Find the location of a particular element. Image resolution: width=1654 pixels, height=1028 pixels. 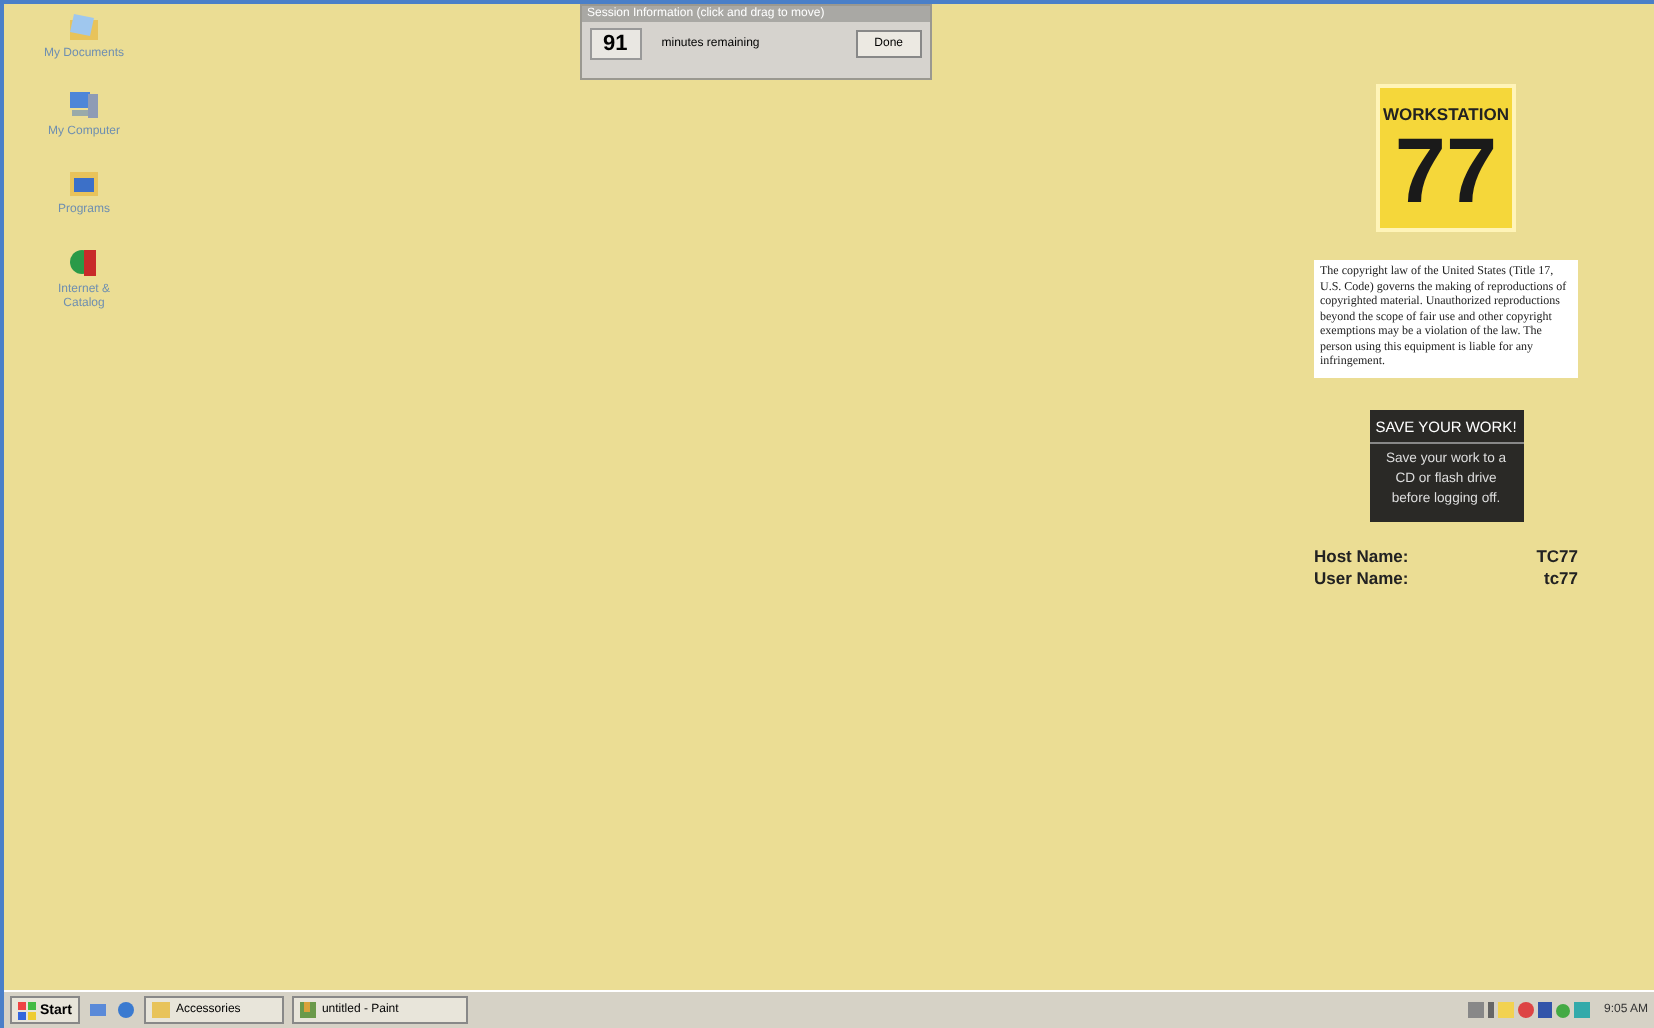

paint-icon is located at coordinates (307, 1010).